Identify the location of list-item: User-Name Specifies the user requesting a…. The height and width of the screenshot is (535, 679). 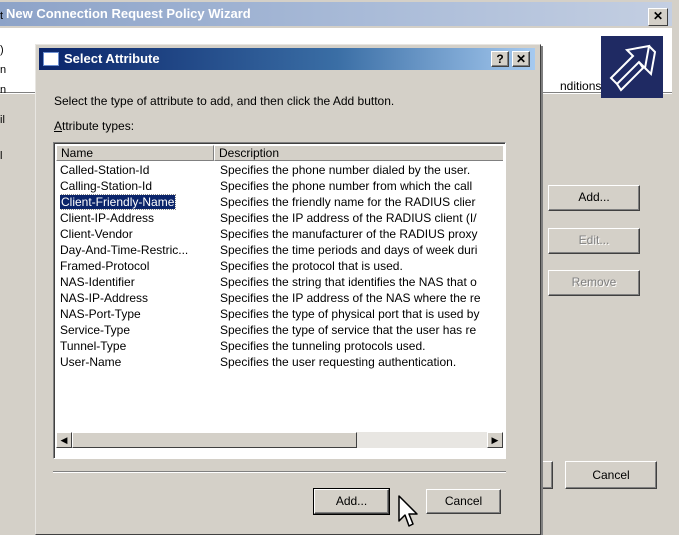
(279, 362).